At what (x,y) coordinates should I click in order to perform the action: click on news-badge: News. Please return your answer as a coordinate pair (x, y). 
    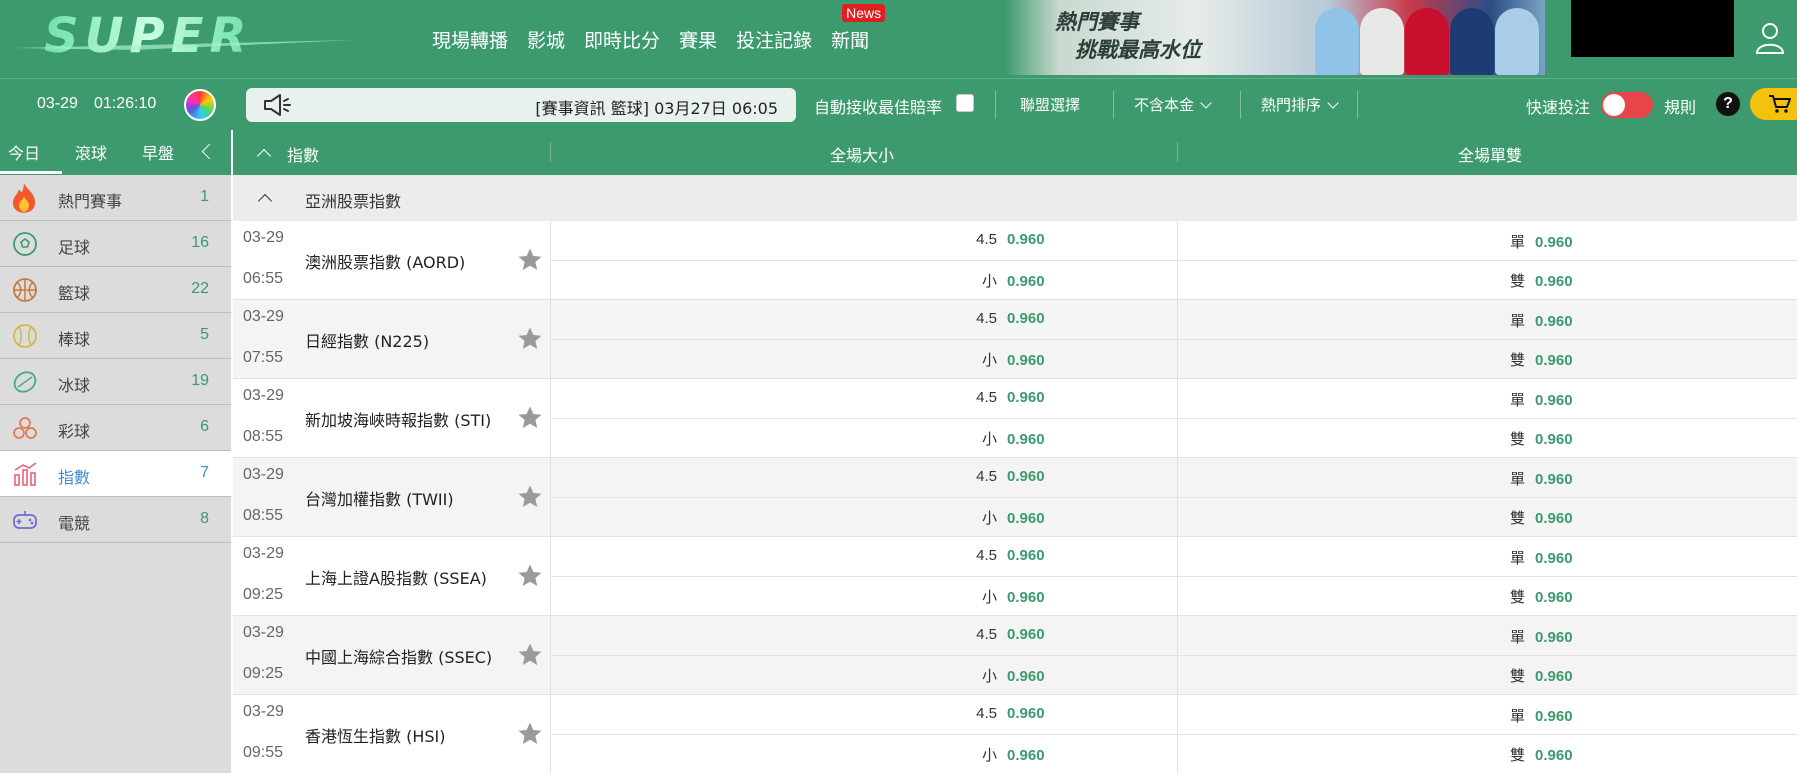
    Looking at the image, I should click on (864, 13).